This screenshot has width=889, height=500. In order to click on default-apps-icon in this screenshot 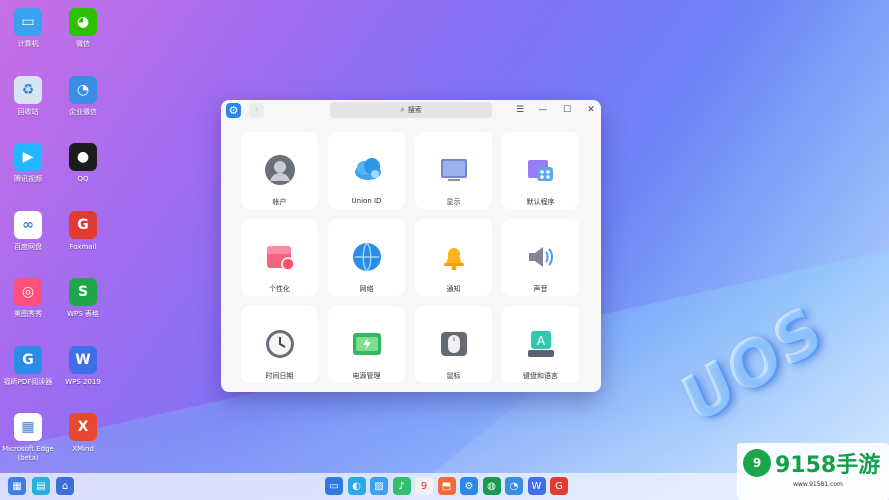, I will do `click(541, 170)`.